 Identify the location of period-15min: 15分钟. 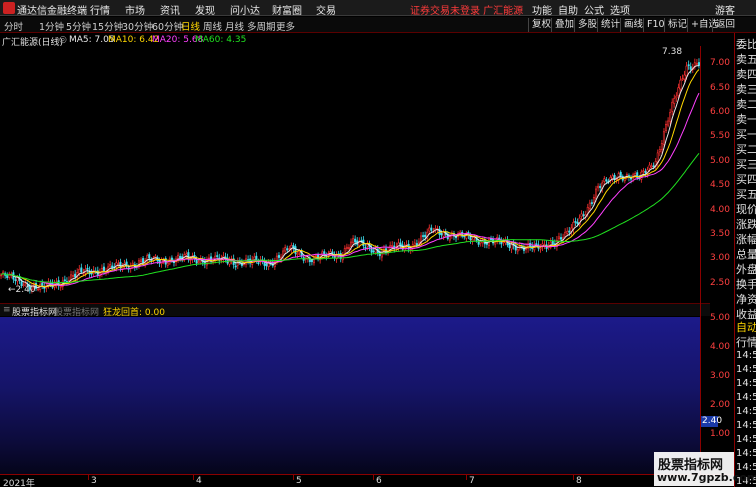
(107, 26).